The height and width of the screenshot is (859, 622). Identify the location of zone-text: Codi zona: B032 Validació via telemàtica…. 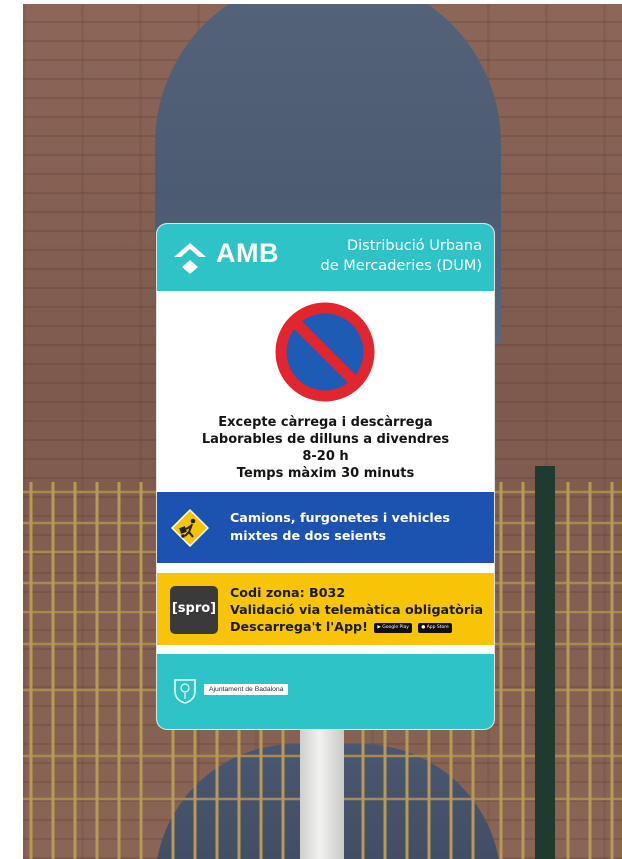
(356, 609).